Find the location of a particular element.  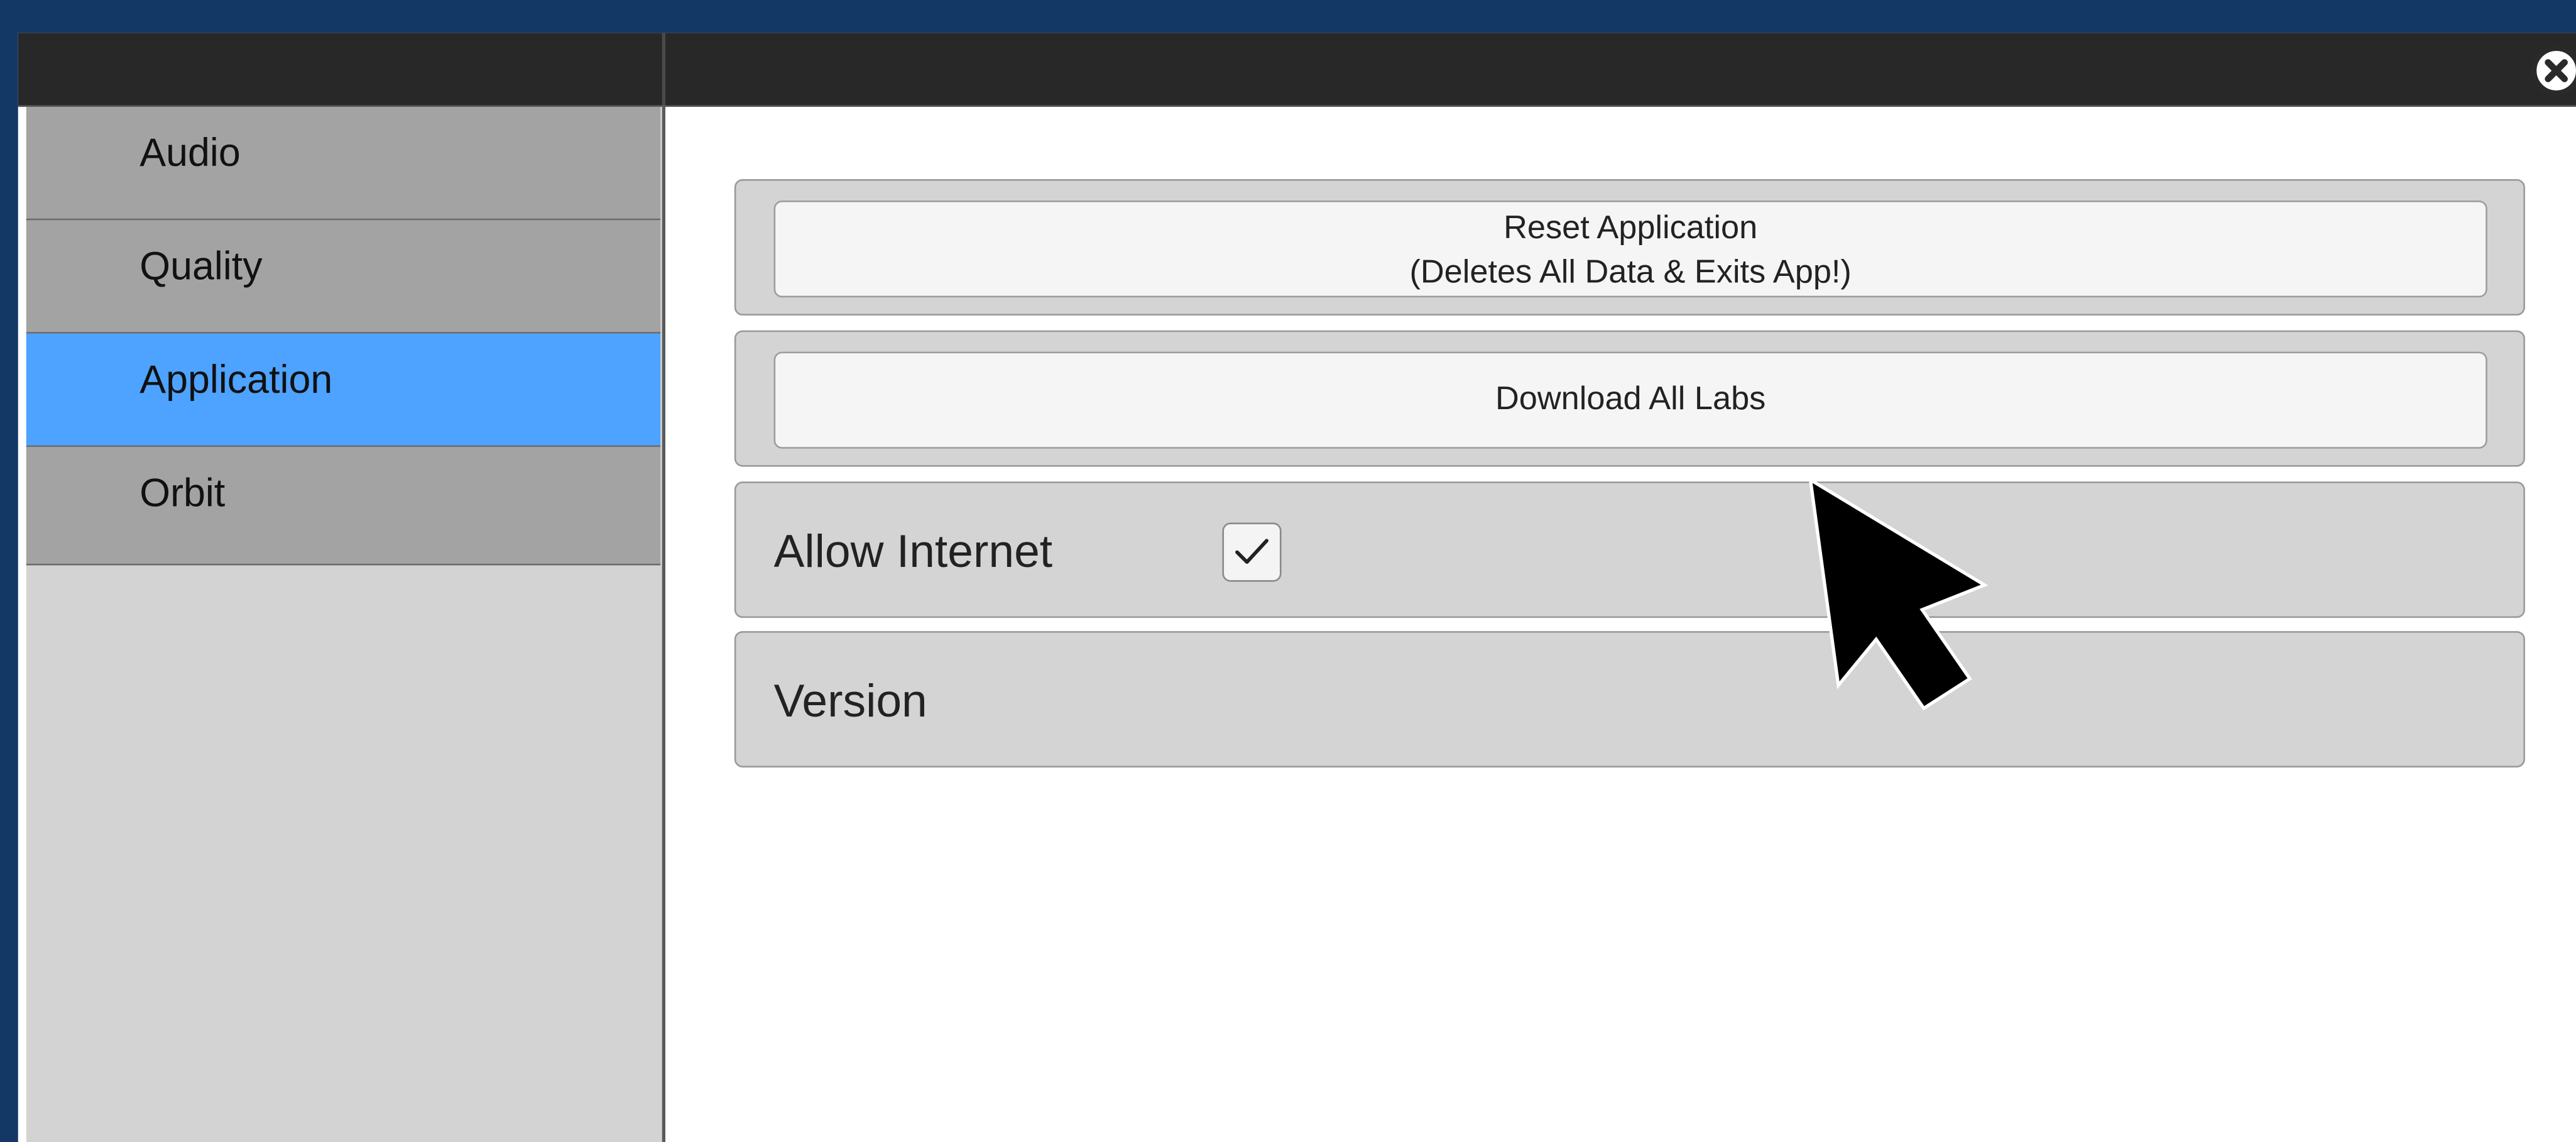

sidebar-item-label: Quality is located at coordinates (201, 267).